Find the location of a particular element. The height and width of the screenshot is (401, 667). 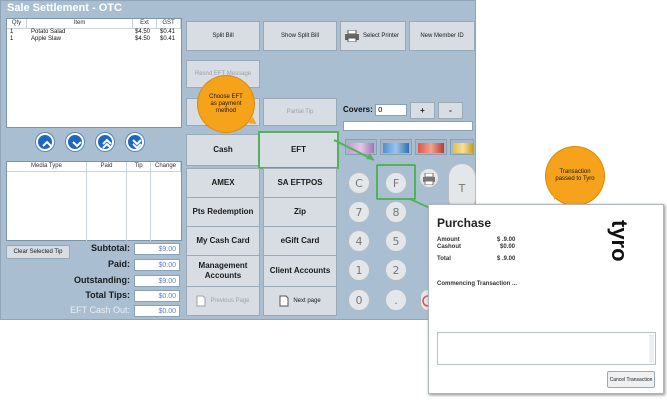

tyro-total-label: Total is located at coordinates (444, 259).